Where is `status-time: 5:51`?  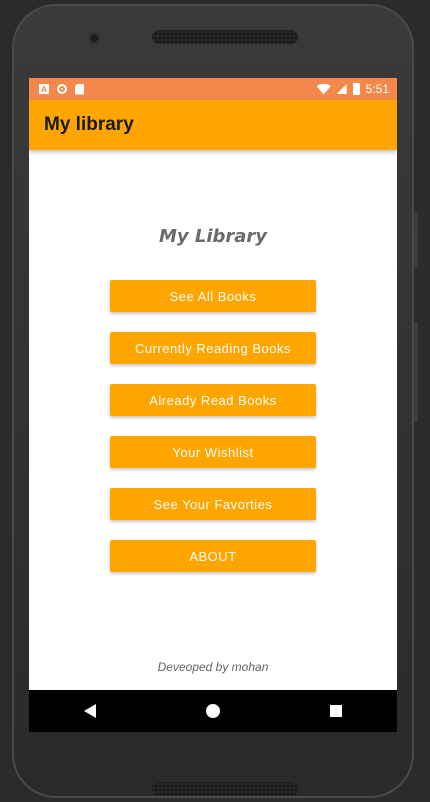 status-time: 5:51 is located at coordinates (377, 89).